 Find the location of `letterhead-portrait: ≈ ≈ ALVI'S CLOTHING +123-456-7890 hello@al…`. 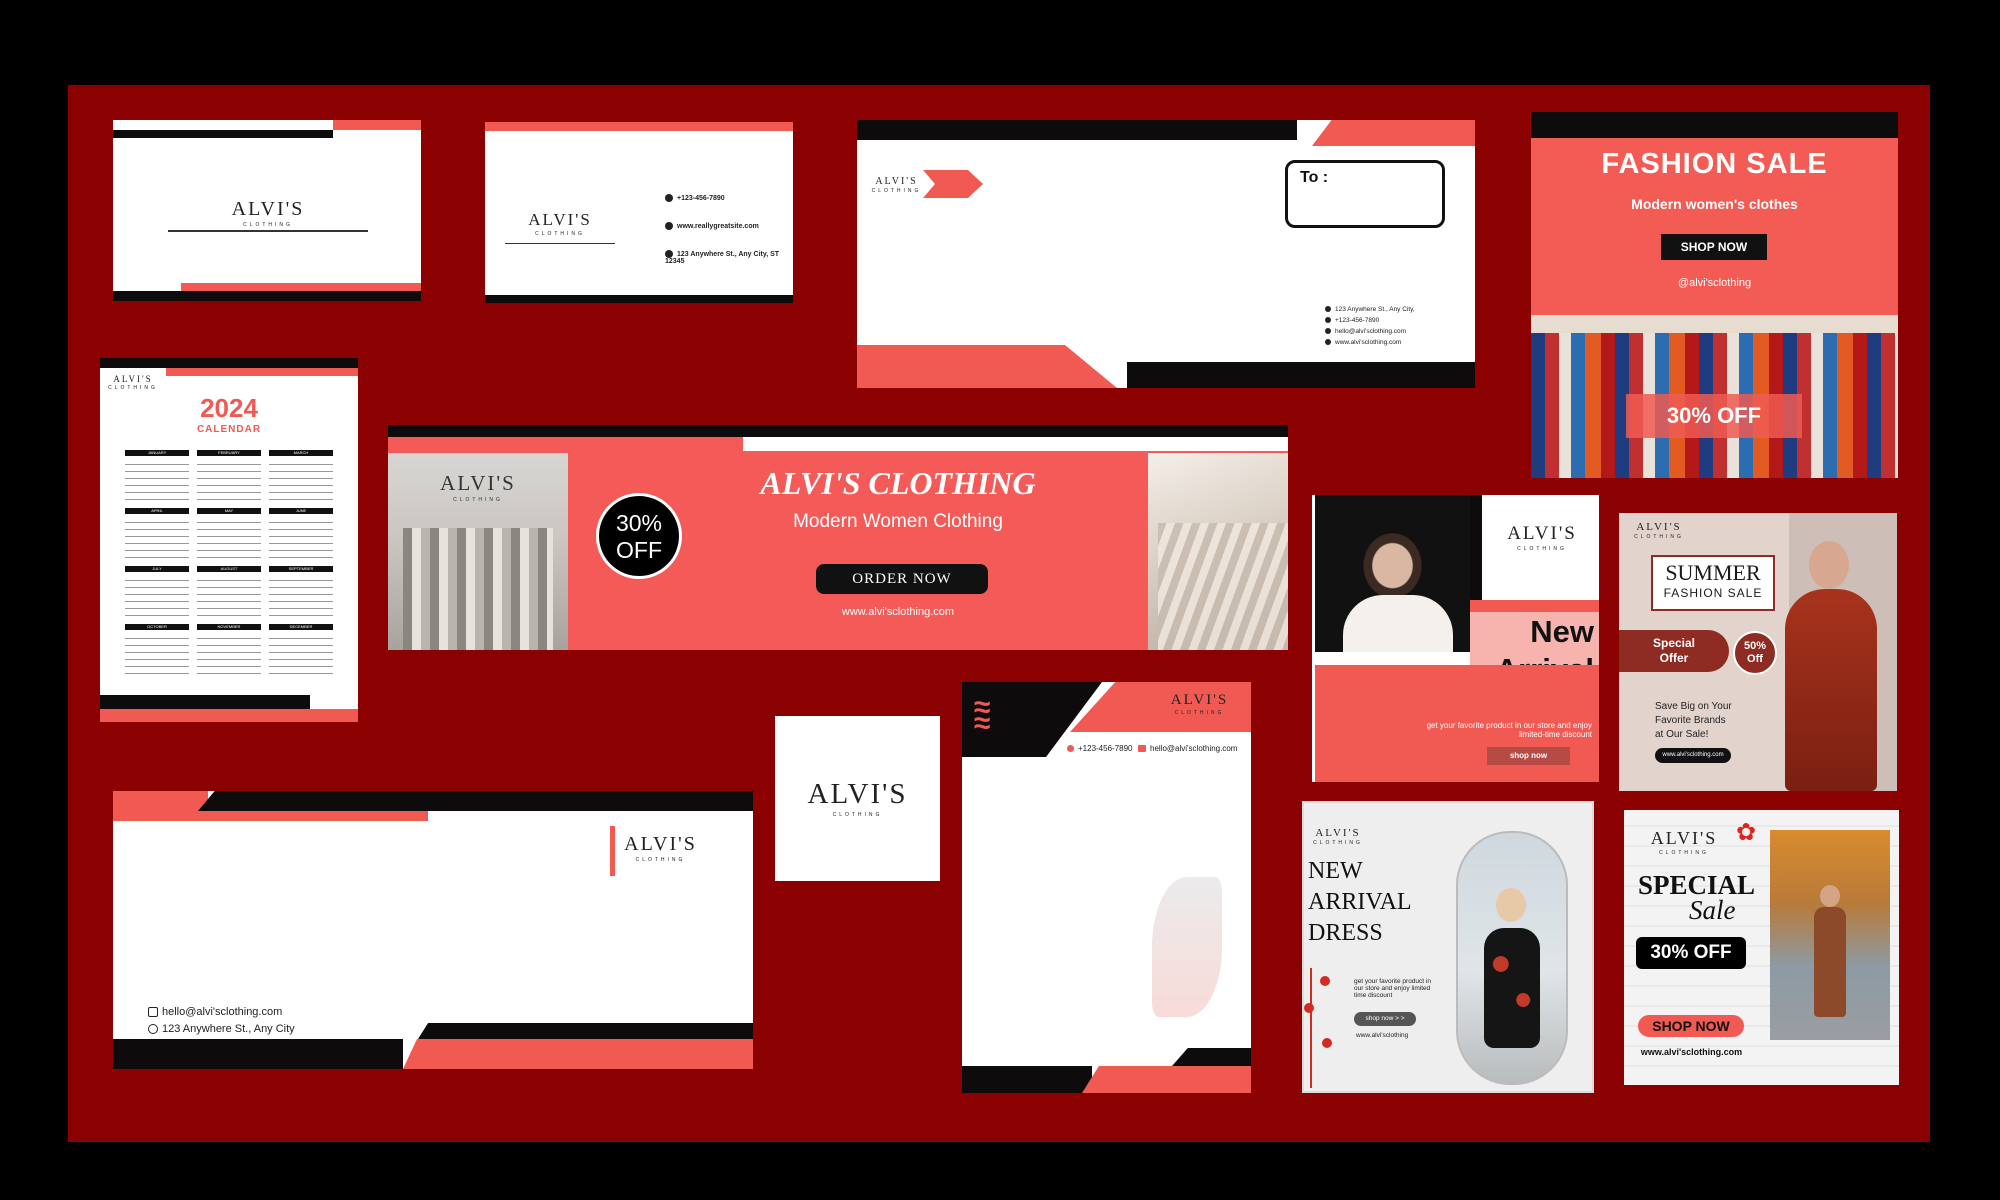

letterhead-portrait: ≈ ≈ ALVI'S CLOTHING +123-456-7890 hello@al… is located at coordinates (1106, 887).